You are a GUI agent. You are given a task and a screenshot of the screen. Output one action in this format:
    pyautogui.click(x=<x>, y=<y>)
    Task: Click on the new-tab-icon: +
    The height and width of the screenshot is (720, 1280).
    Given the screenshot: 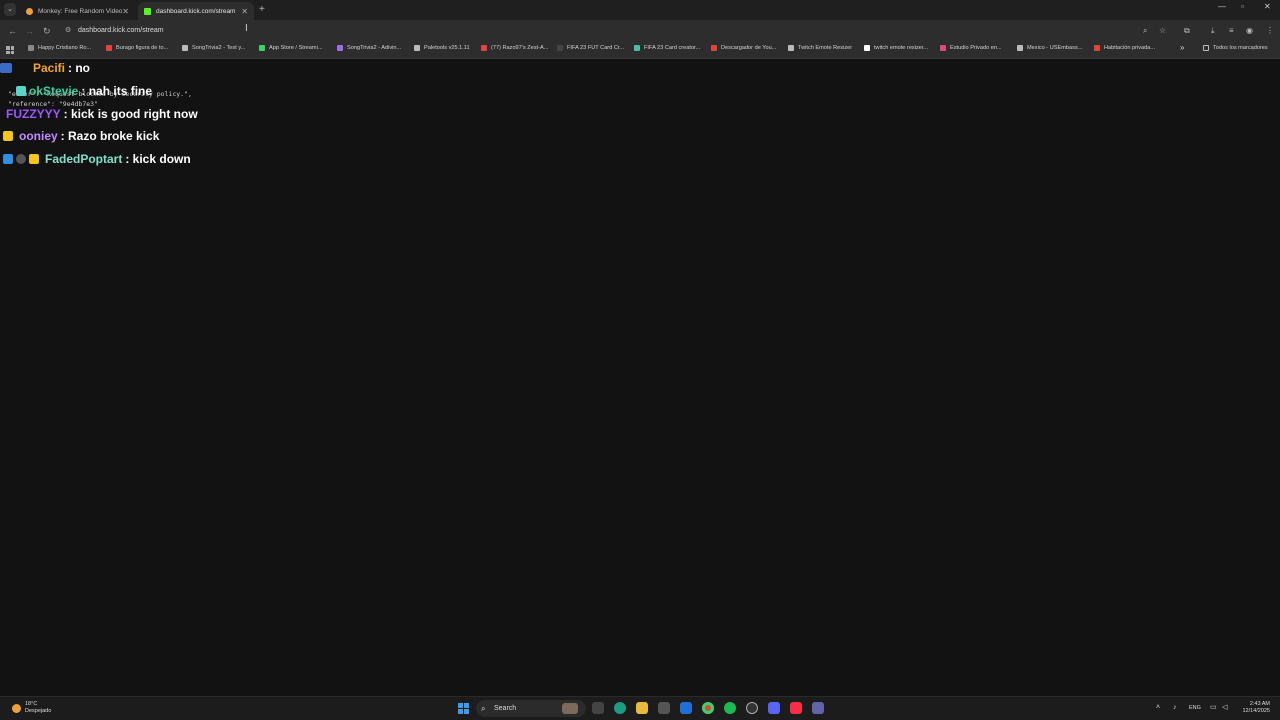 What is the action you would take?
    pyautogui.click(x=262, y=9)
    